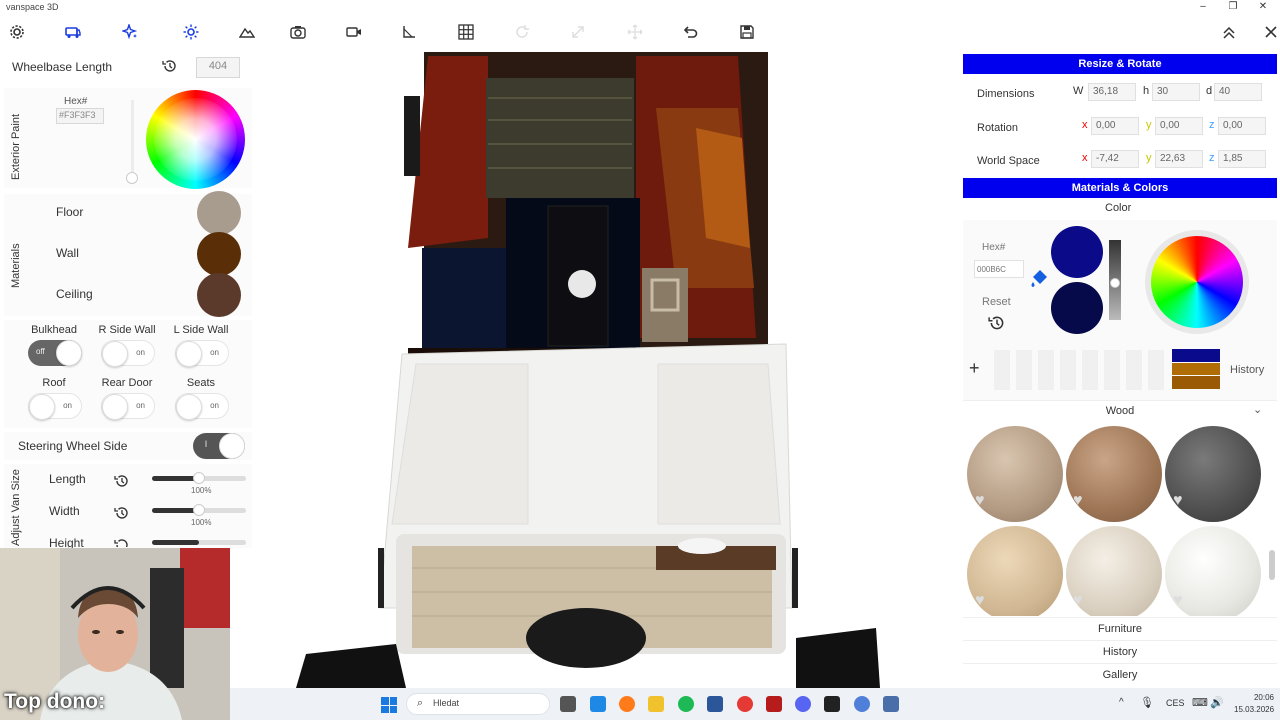 The height and width of the screenshot is (720, 1280). I want to click on discord-icon, so click(803, 704).